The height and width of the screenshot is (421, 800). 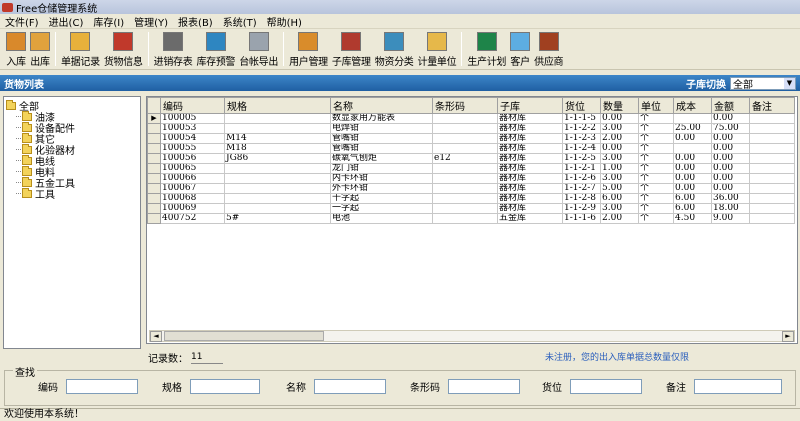 What do you see at coordinates (192, 188) in the screenshot?
I see `table-cell: 100067` at bounding box center [192, 188].